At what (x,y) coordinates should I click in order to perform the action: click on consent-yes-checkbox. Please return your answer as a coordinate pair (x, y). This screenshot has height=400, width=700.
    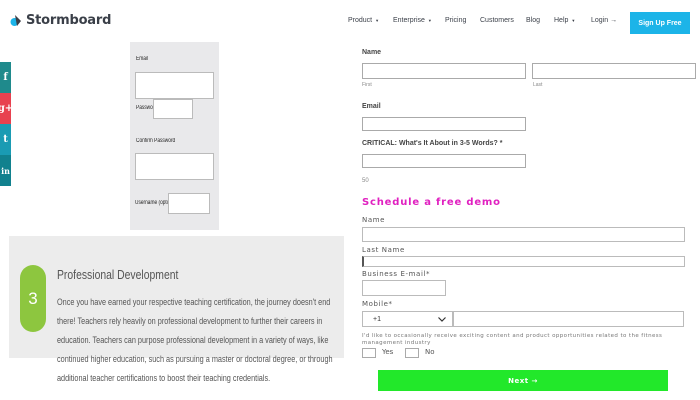
    Looking at the image, I should click on (369, 353).